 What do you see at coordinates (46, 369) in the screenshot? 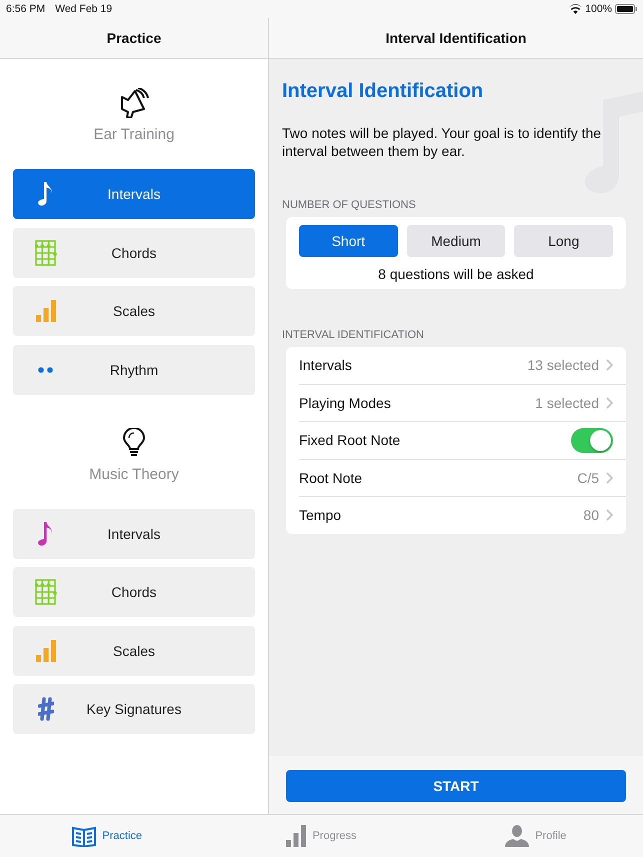
I see `two-dots-icon` at bounding box center [46, 369].